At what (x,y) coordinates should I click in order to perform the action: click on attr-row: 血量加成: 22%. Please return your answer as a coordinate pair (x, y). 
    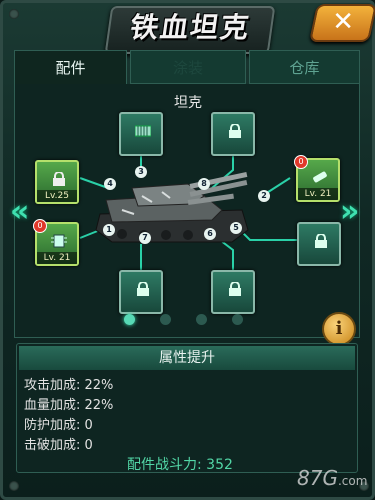
    Looking at the image, I should click on (69, 405).